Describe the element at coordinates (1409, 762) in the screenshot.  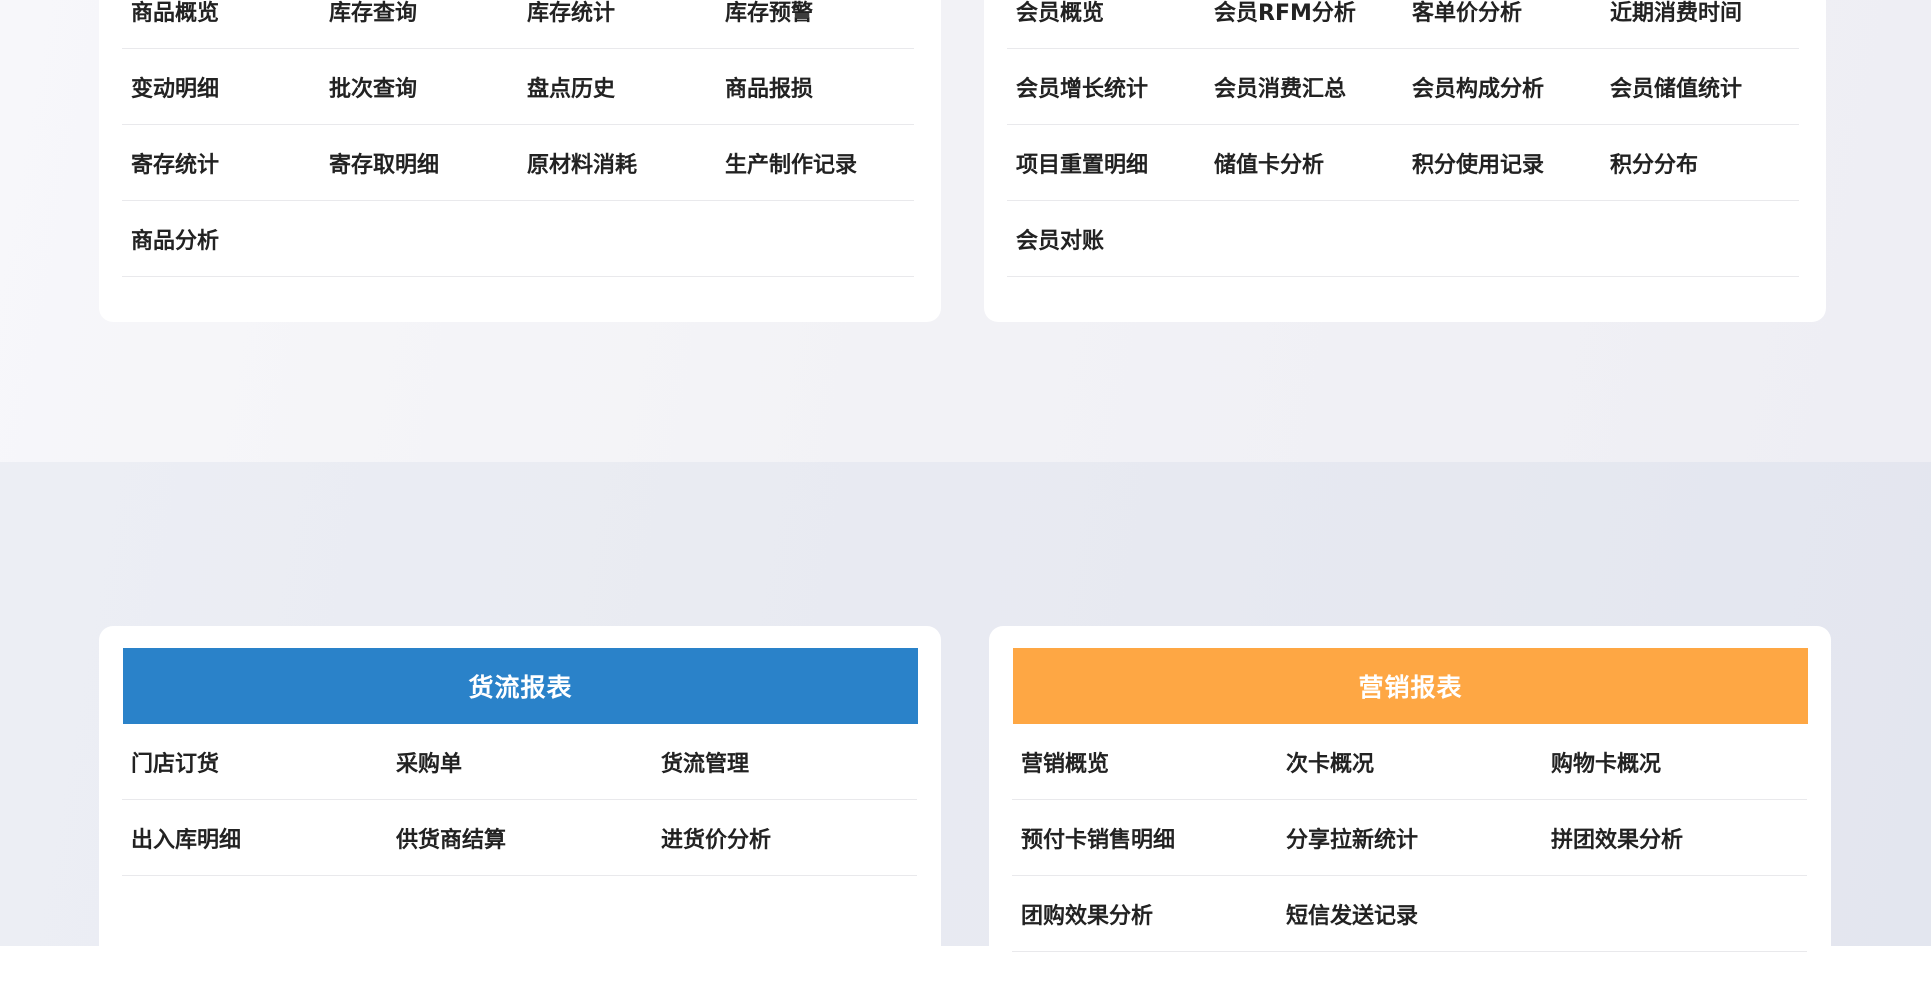
I see `menu-item-punch-card-overview: 次卡概况` at that location.